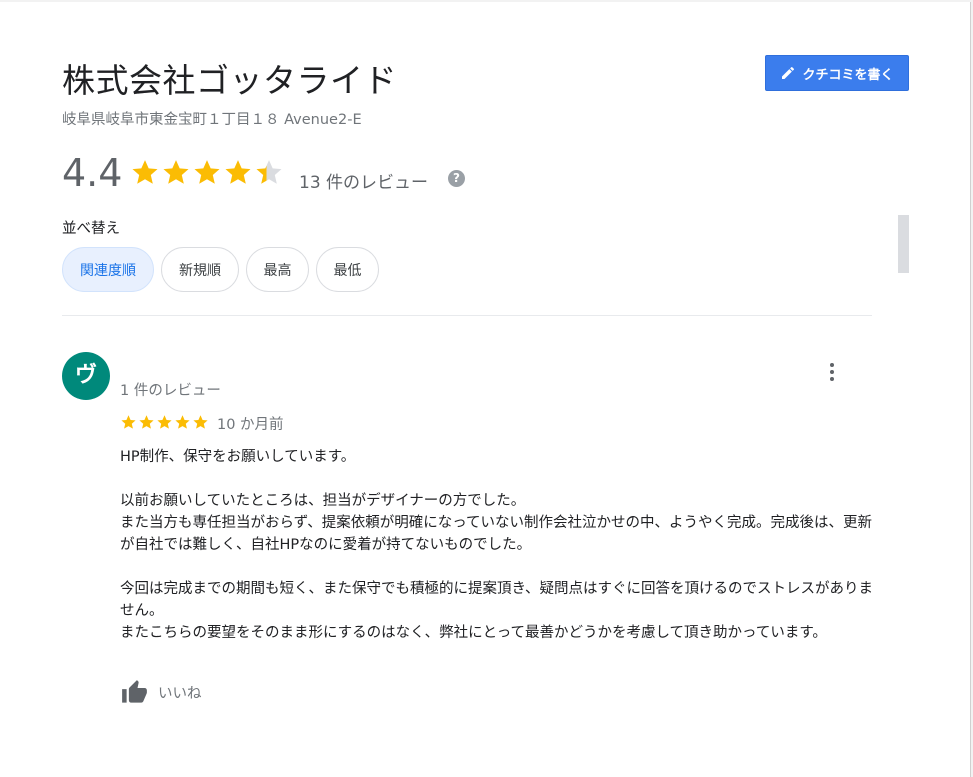 This screenshot has height=777, width=973. What do you see at coordinates (91, 229) in the screenshot?
I see `sort-label: 並べ替え` at bounding box center [91, 229].